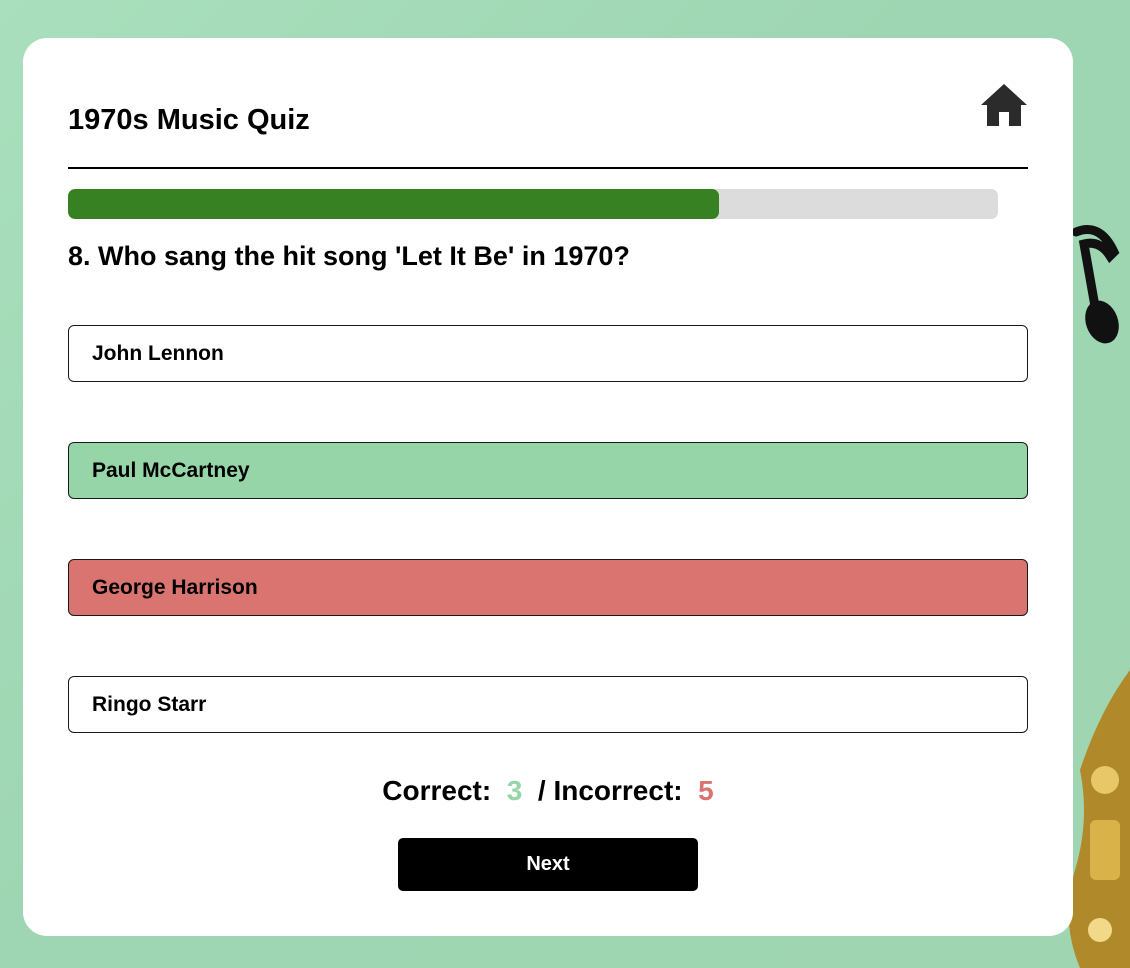 The height and width of the screenshot is (968, 1130). Describe the element at coordinates (706, 790) in the screenshot. I see `incorrect-count: 5` at that location.